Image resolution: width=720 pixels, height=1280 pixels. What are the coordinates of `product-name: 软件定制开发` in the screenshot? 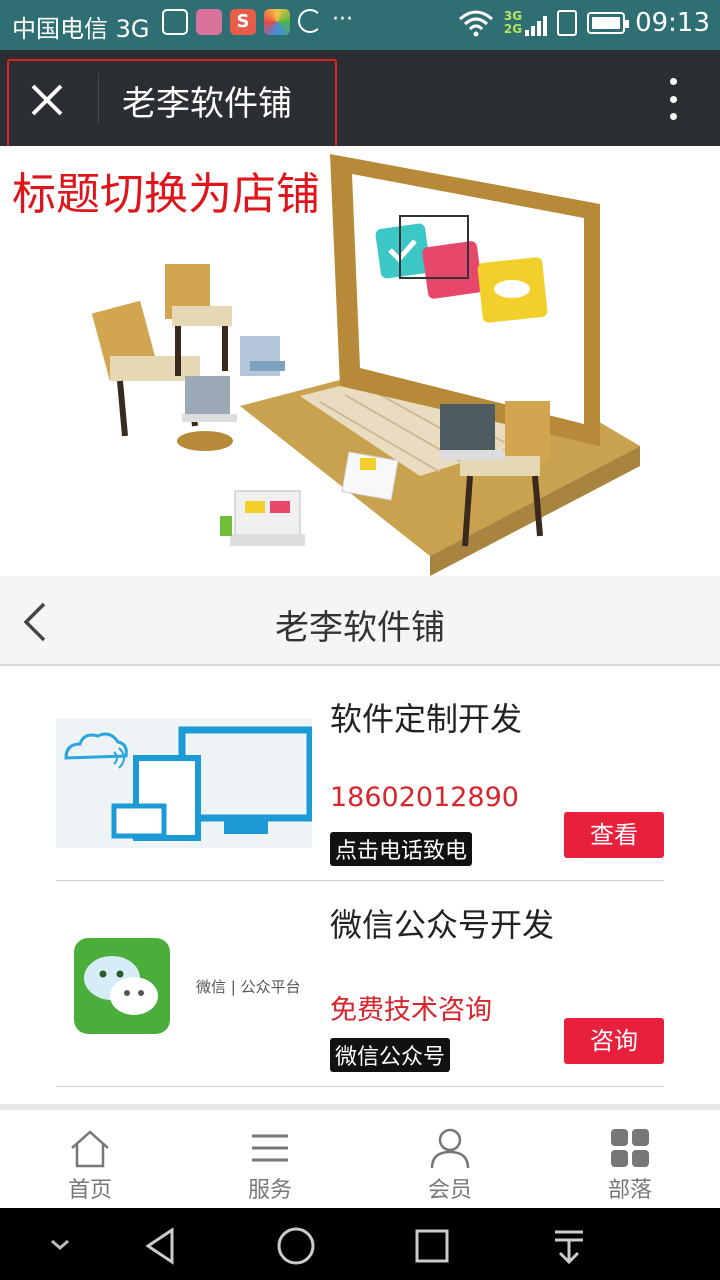 It's located at (426, 719).